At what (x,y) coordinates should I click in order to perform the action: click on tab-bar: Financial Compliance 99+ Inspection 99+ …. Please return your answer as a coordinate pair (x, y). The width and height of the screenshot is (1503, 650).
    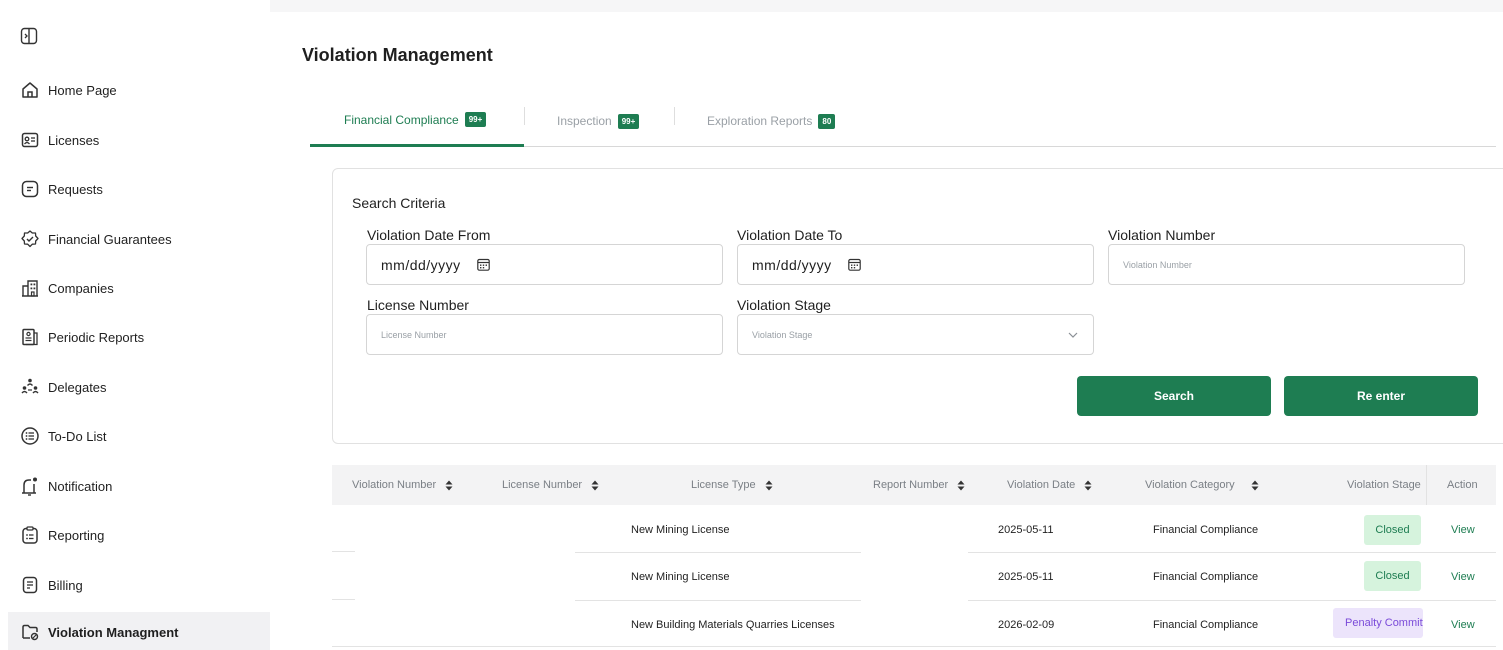
    Looking at the image, I should click on (903, 121).